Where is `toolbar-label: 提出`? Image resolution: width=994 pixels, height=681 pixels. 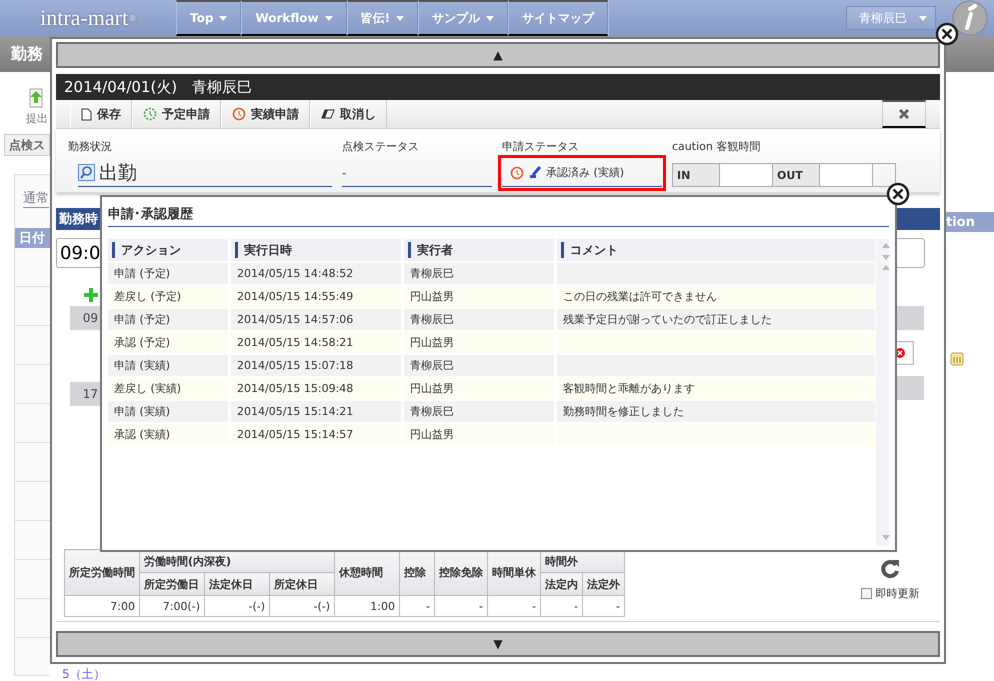
toolbar-label: 提出 is located at coordinates (37, 118).